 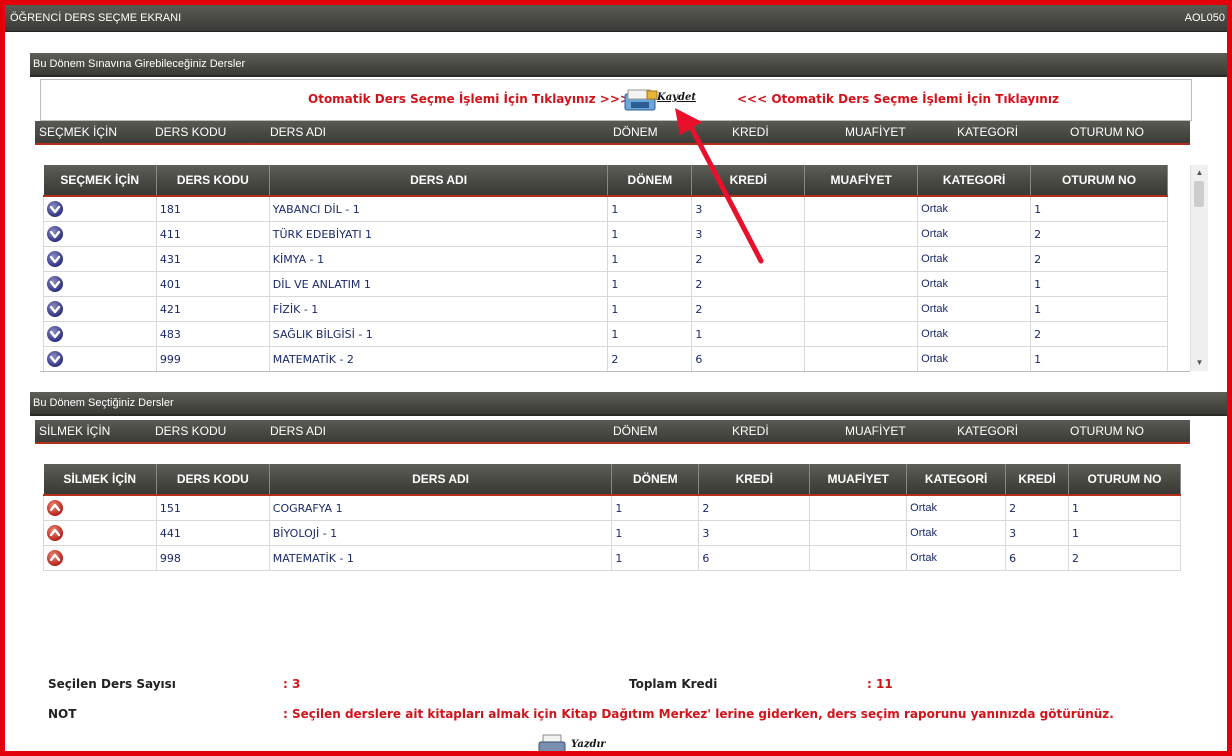 I want to click on user-code: AOL050, so click(x=1204, y=18).